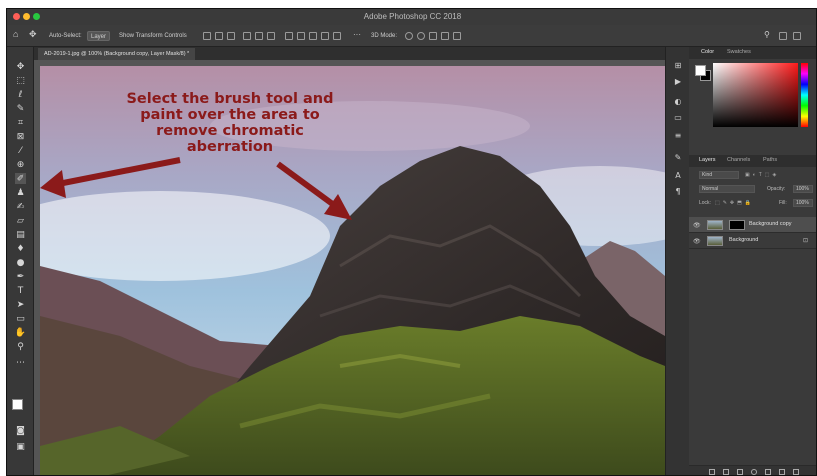 The image size is (817, 476). I want to click on zoom-tool-icon: ⚲, so click(20, 346).